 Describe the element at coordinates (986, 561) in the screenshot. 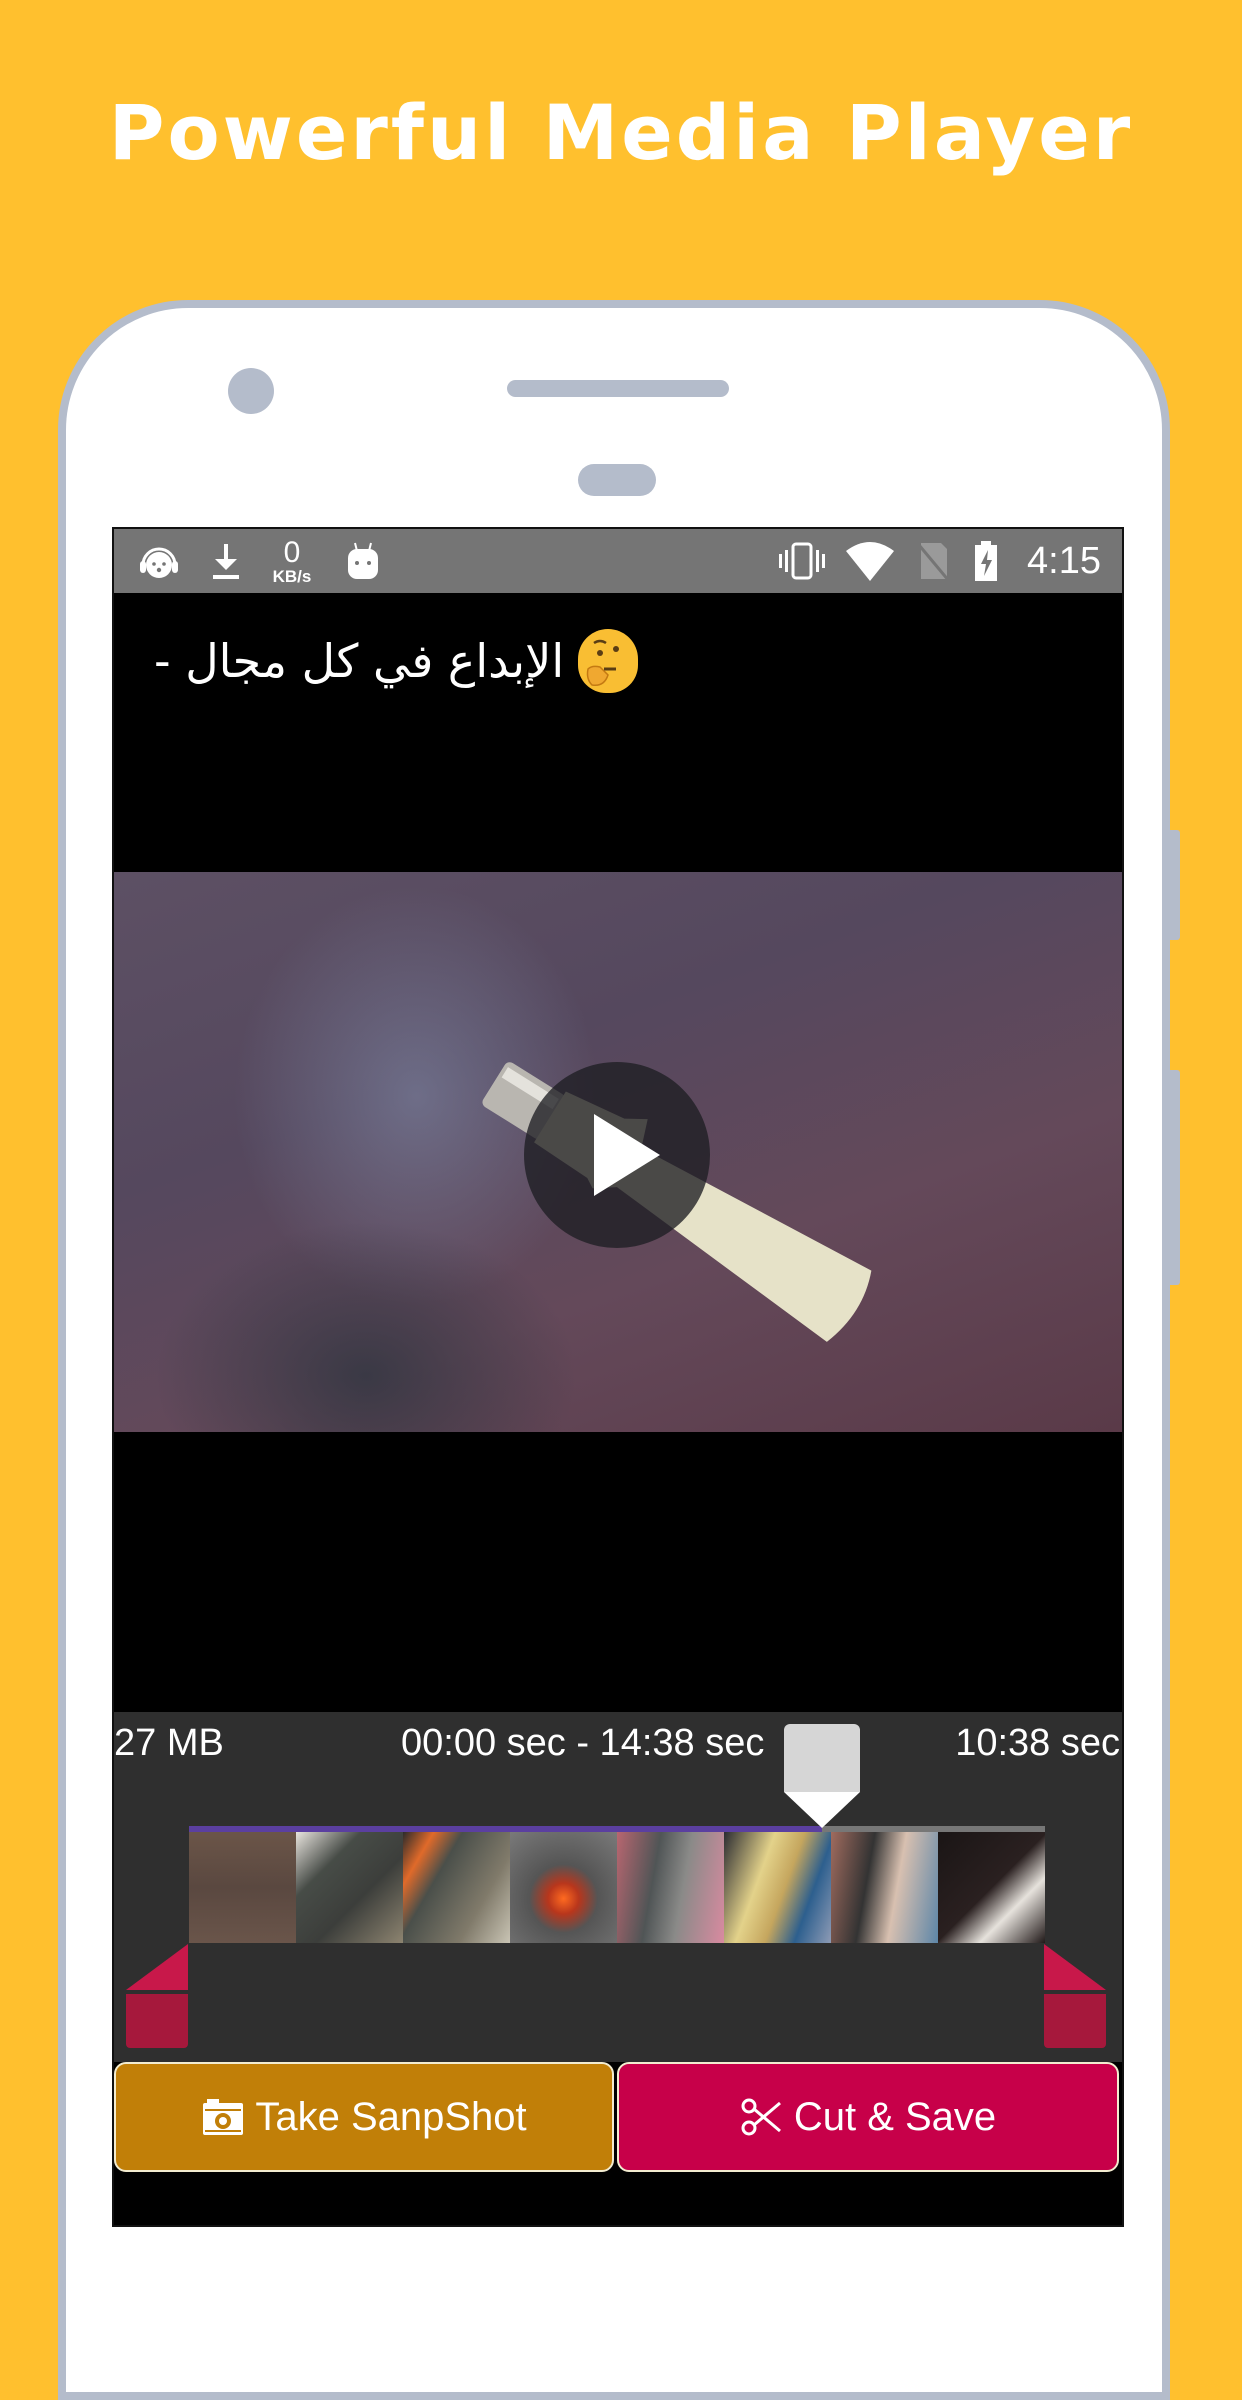

I see `battery-charging-icon` at that location.